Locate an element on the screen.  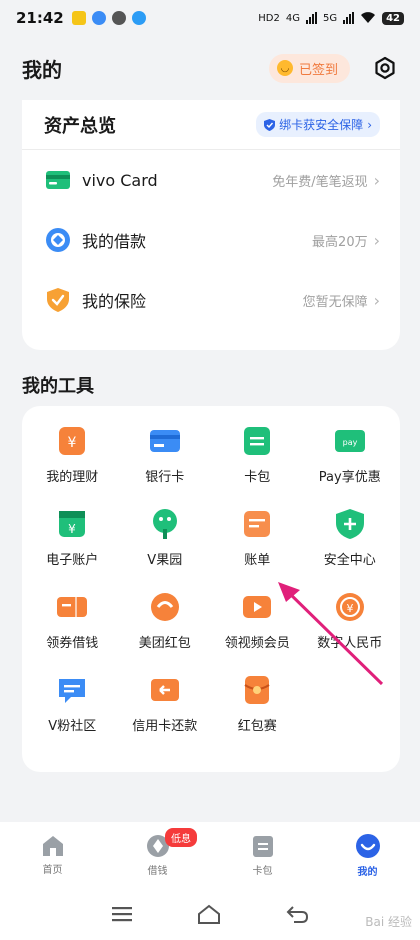
svg-text: pay is located at coordinates (349, 442).